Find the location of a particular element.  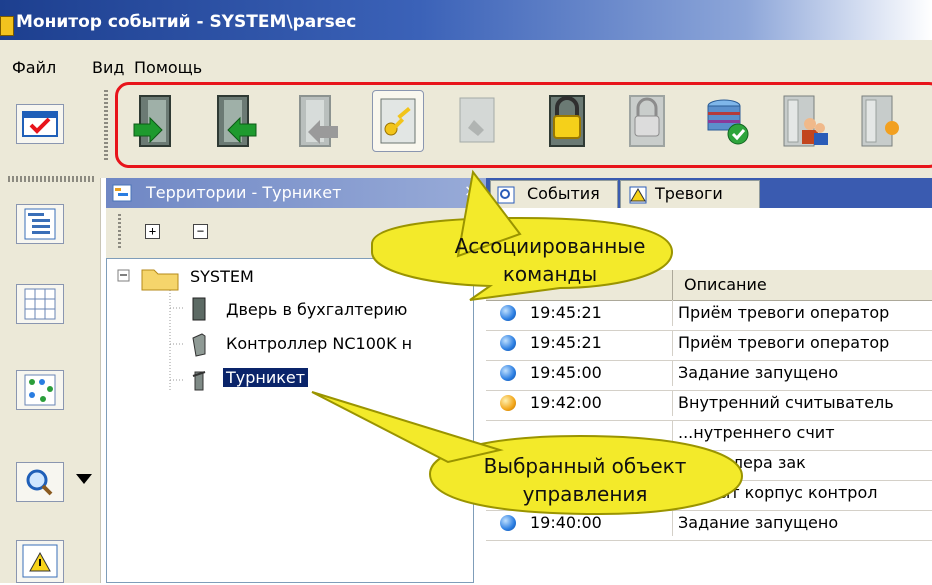

event-row: 19:40:00 Задание запущено is located at coordinates (709, 525).